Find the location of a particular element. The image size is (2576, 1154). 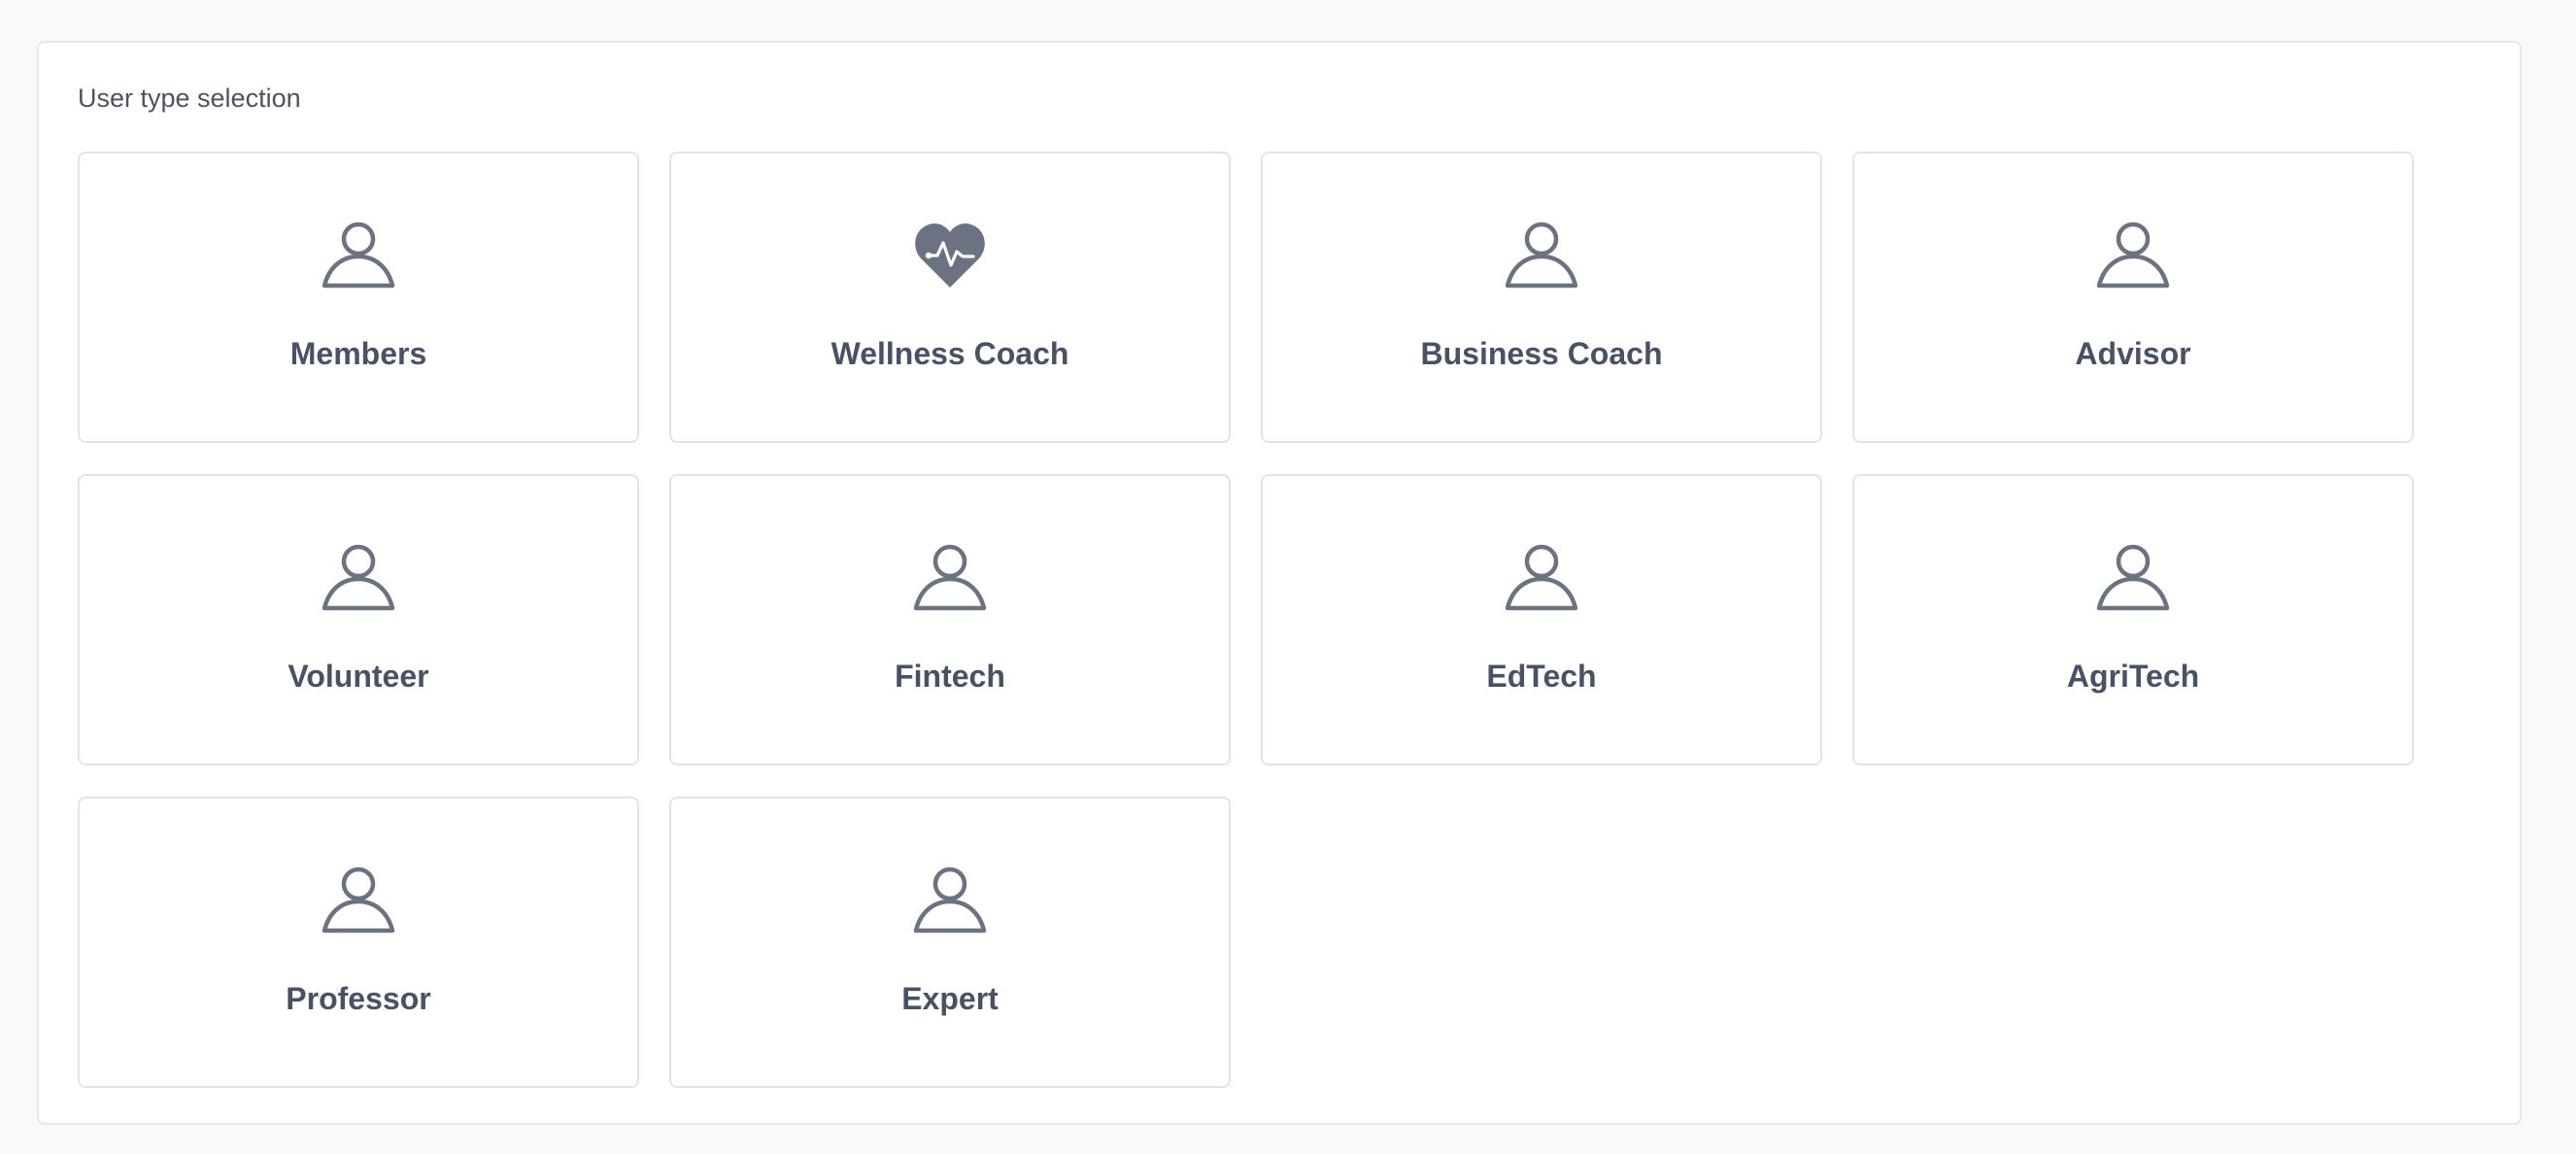

card-label: Wellness Coach is located at coordinates (949, 353).